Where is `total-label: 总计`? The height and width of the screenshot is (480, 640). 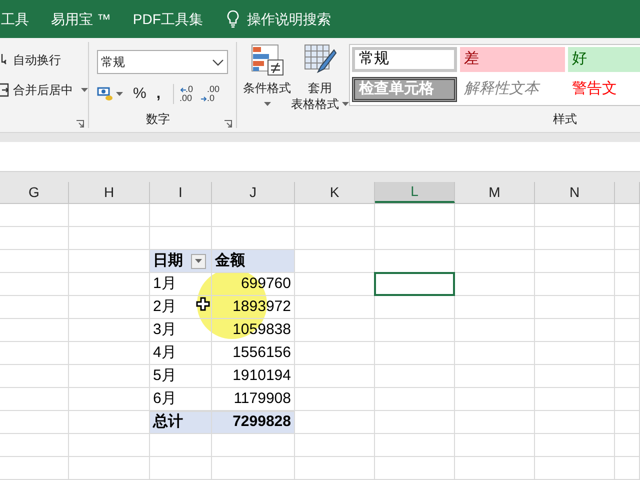
total-label: 总计 is located at coordinates (181, 422).